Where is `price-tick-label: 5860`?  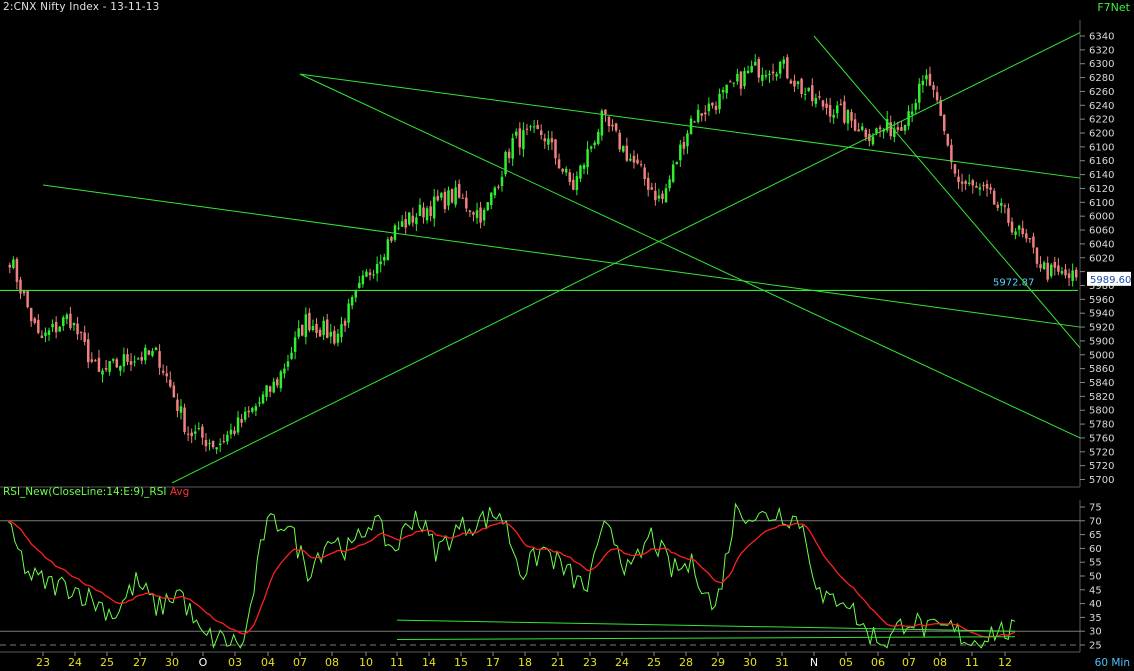 price-tick-label: 5860 is located at coordinates (1101, 369).